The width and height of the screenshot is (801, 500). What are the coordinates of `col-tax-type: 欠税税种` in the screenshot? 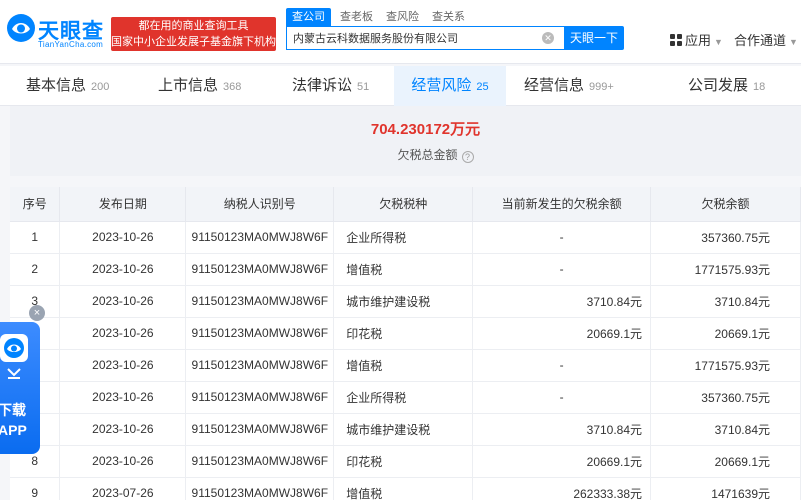 It's located at (403, 204).